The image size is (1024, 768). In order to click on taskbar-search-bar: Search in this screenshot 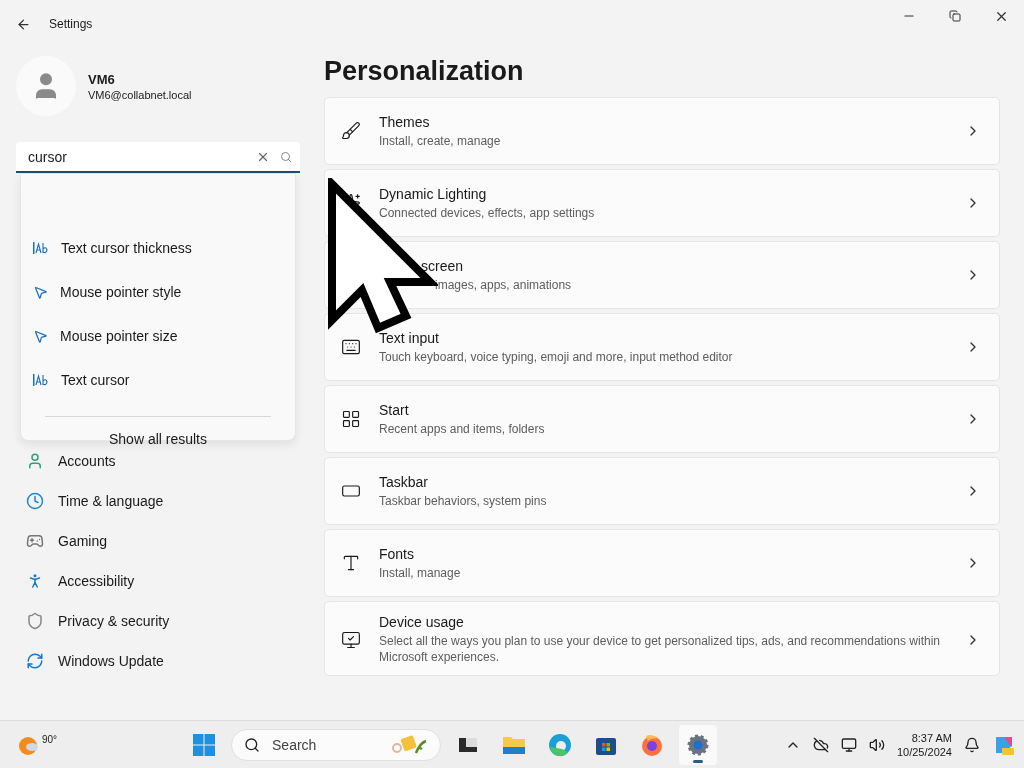, I will do `click(336, 744)`.